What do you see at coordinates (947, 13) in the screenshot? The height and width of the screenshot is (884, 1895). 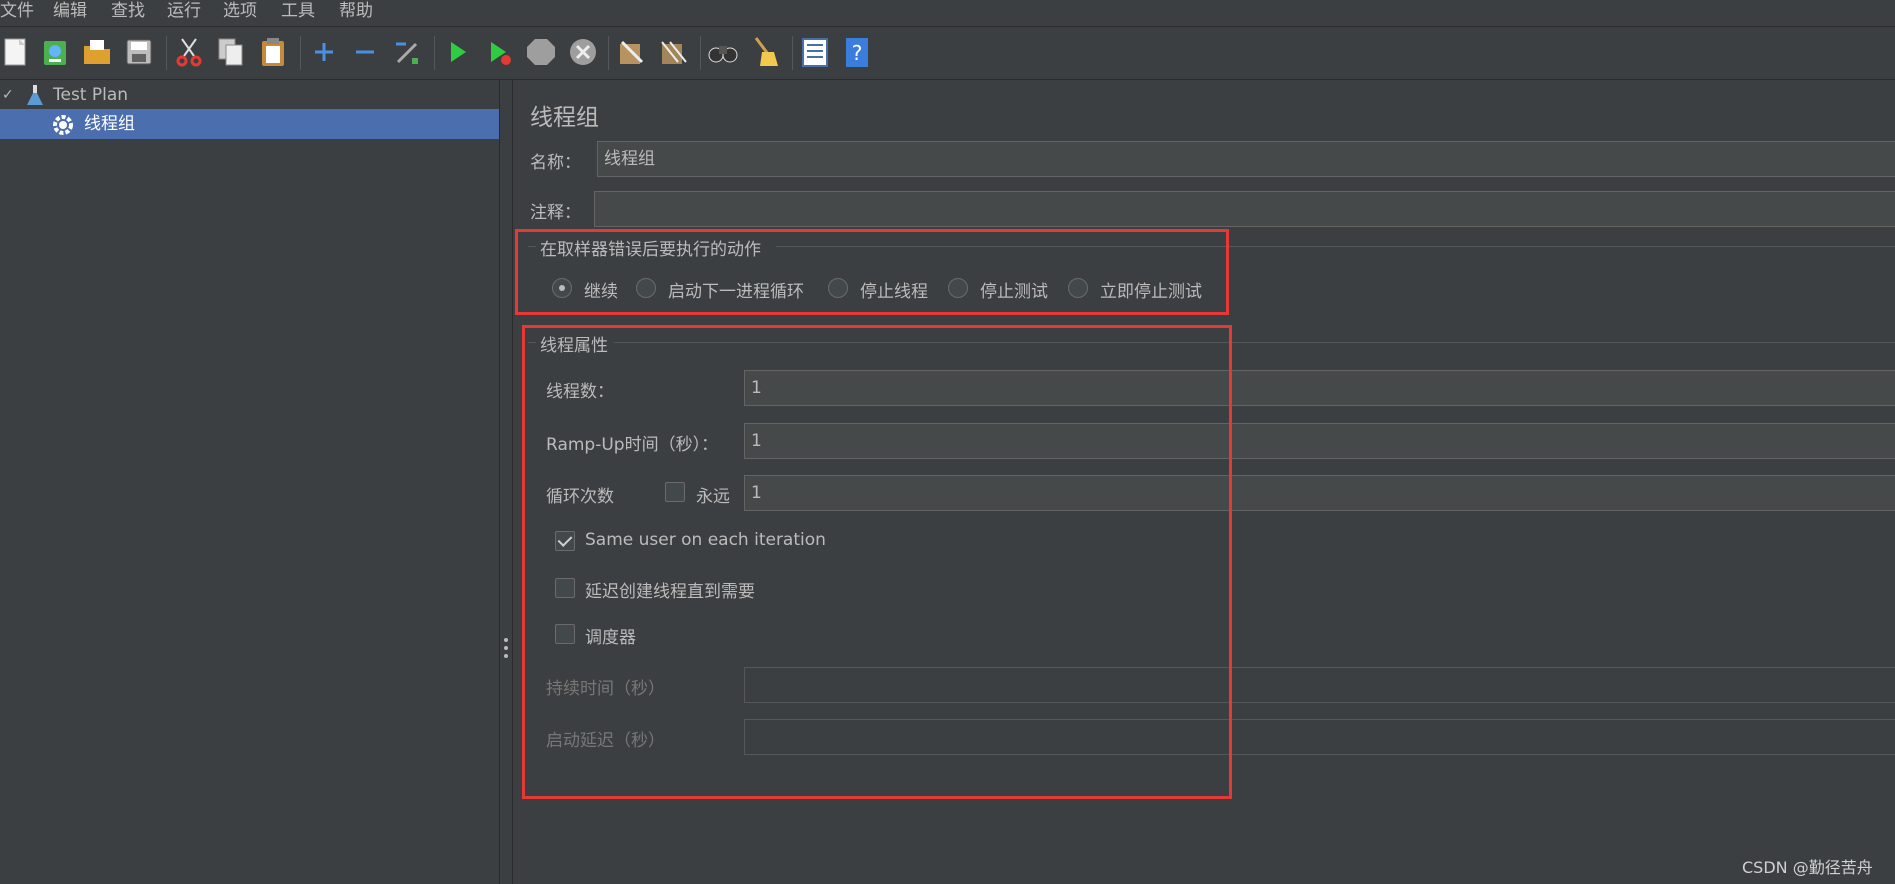 I see `menu-bar: 文件 编辑 查找 运行 选项 工具 帮助` at bounding box center [947, 13].